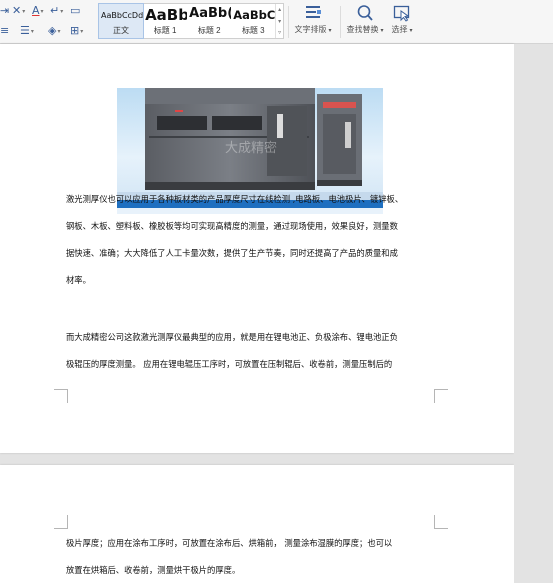 The height and width of the screenshot is (583, 553). Describe the element at coordinates (313, 12) in the screenshot. I see `text-layout-icon` at that location.